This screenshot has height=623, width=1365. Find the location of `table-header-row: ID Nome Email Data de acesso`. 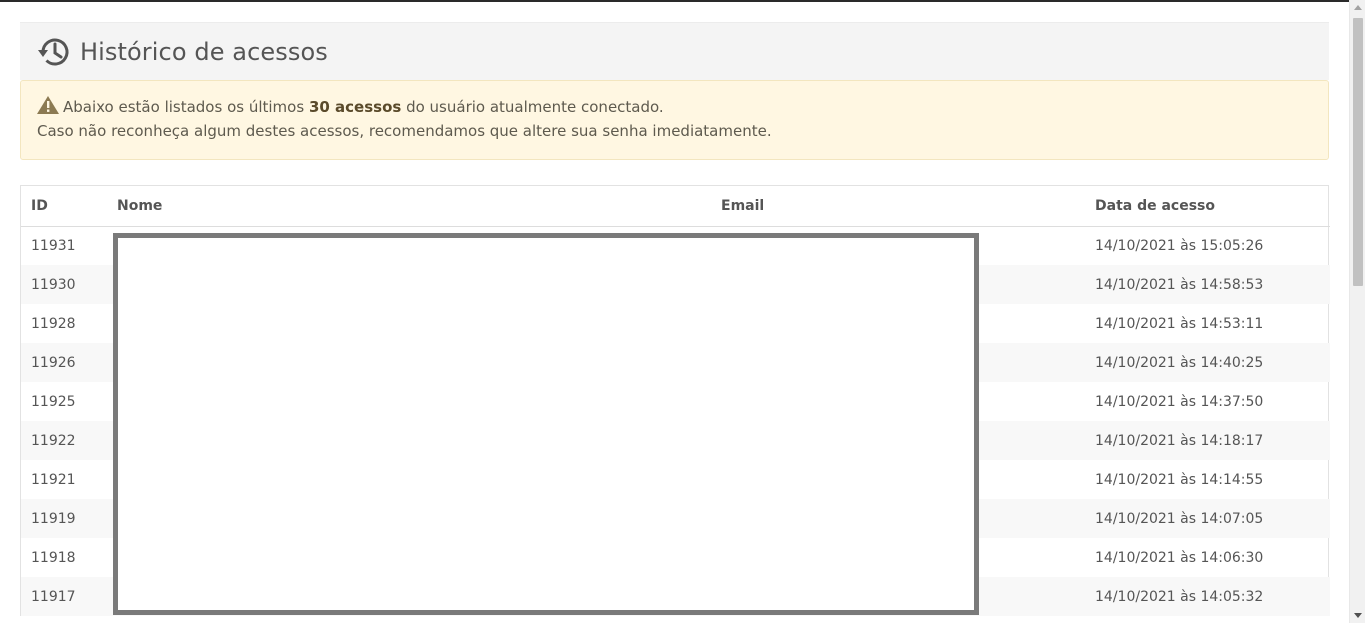

table-header-row: ID Nome Email Data de acesso is located at coordinates (675, 206).